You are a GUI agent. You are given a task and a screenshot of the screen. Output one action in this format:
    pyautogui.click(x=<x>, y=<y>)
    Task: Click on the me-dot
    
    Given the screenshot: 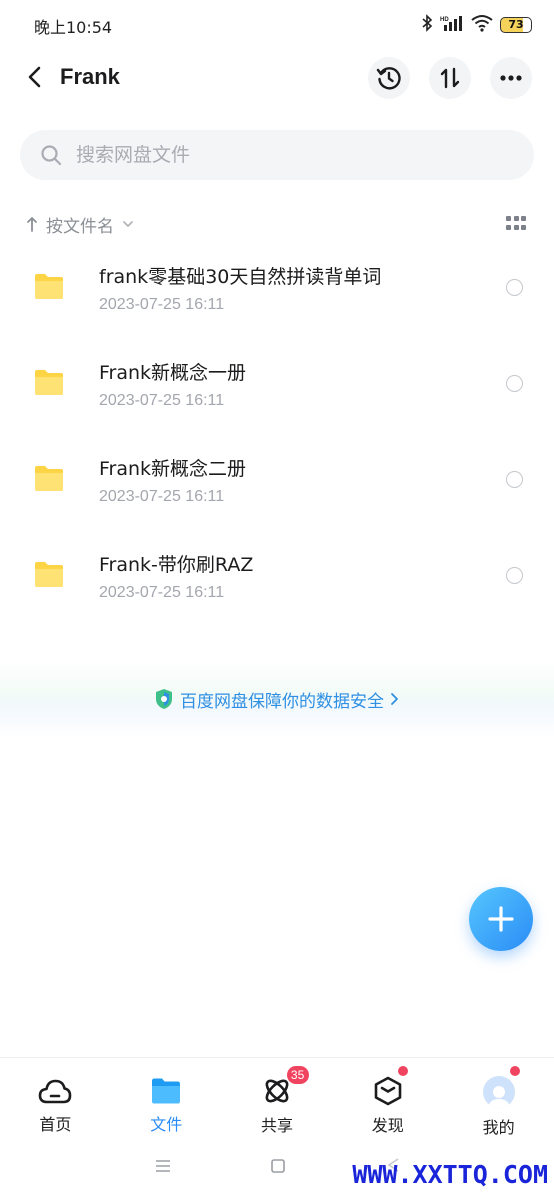 What is the action you would take?
    pyautogui.click(x=515, y=1071)
    